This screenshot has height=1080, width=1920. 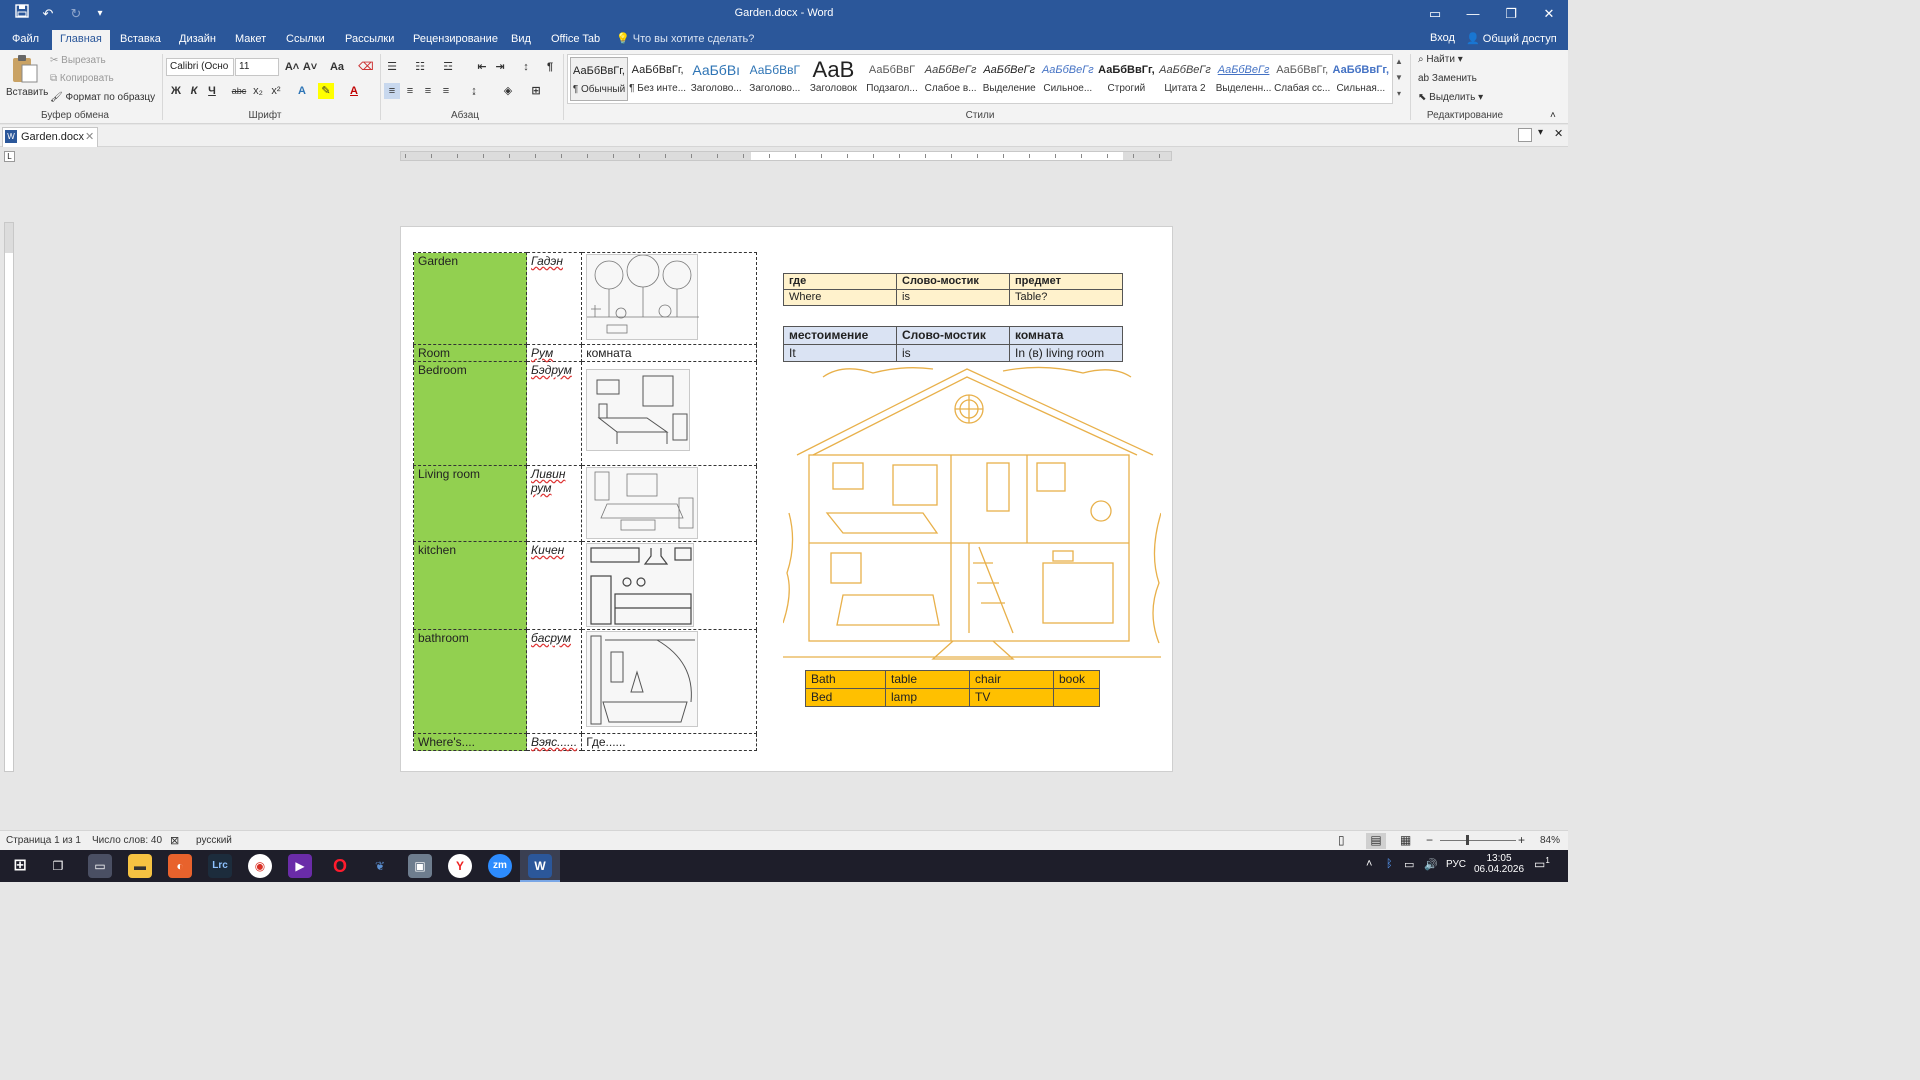 What do you see at coordinates (392, 67) in the screenshot?
I see `bullets-icon: ☰` at bounding box center [392, 67].